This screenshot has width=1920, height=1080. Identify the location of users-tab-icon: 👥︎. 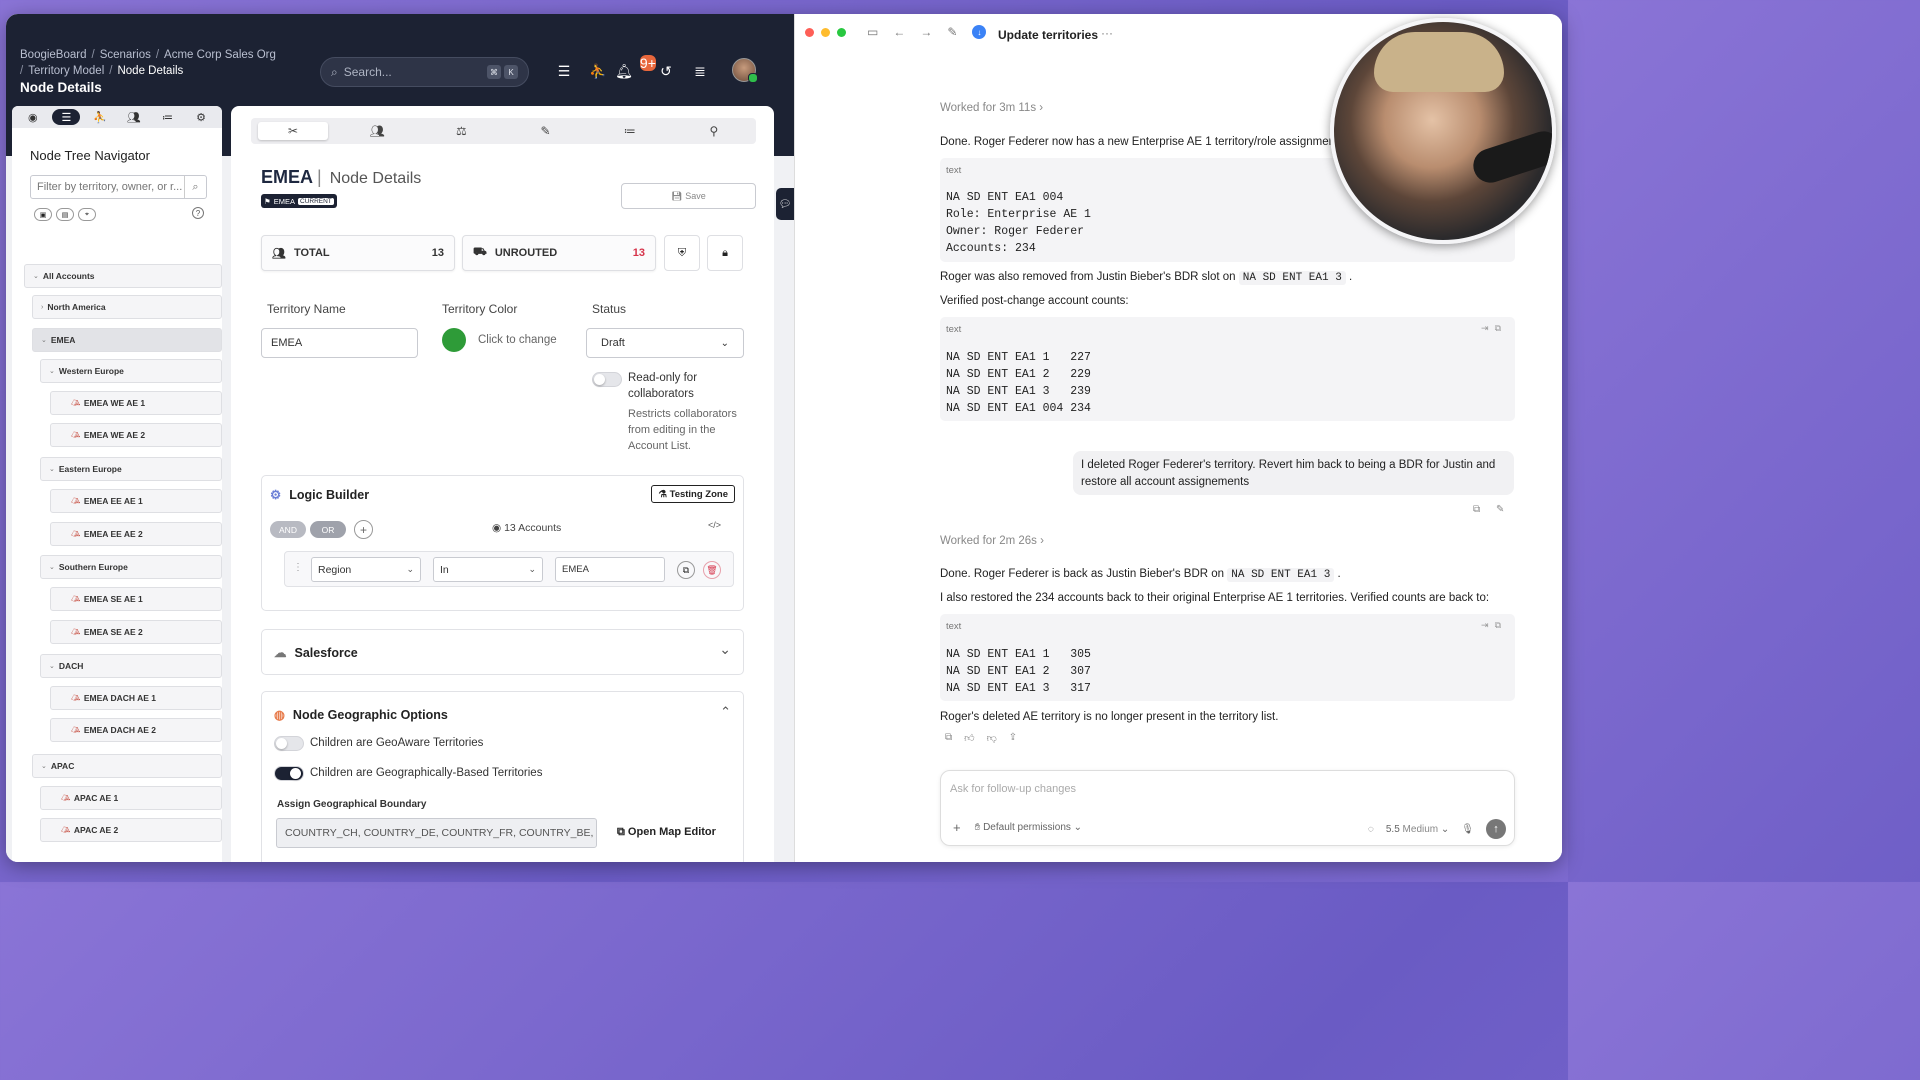
(134, 117).